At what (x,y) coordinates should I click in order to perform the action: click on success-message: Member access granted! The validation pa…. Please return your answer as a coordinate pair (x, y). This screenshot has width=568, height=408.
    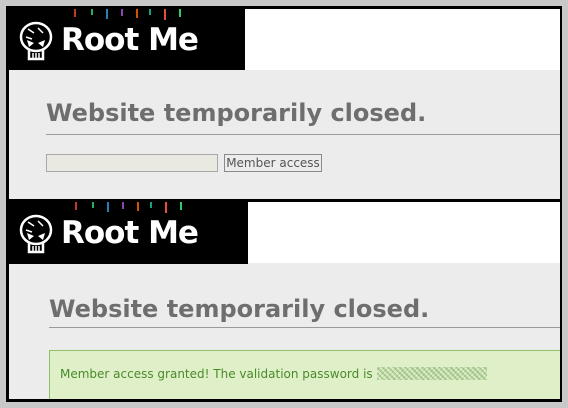
    Looking at the image, I should click on (273, 374).